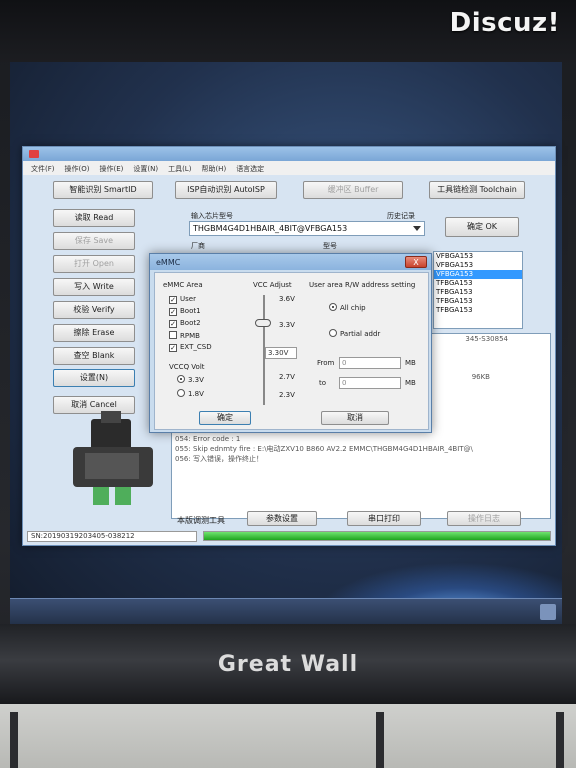 This screenshot has height=768, width=576. Describe the element at coordinates (34, 154) in the screenshot. I see `app-icon` at that location.